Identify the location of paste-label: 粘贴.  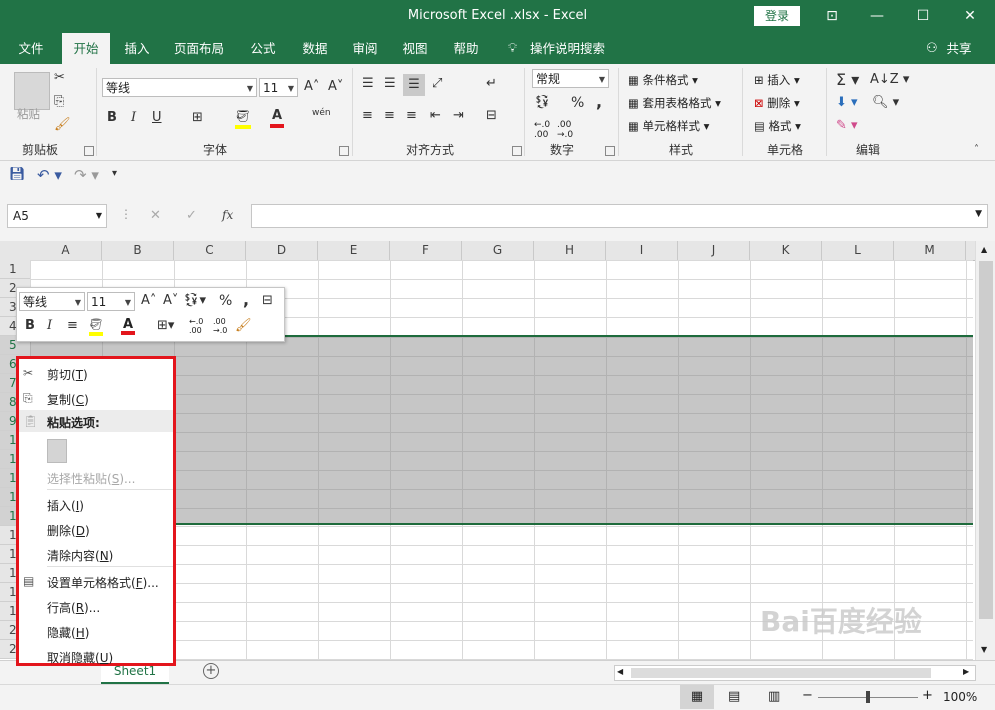
(28, 114).